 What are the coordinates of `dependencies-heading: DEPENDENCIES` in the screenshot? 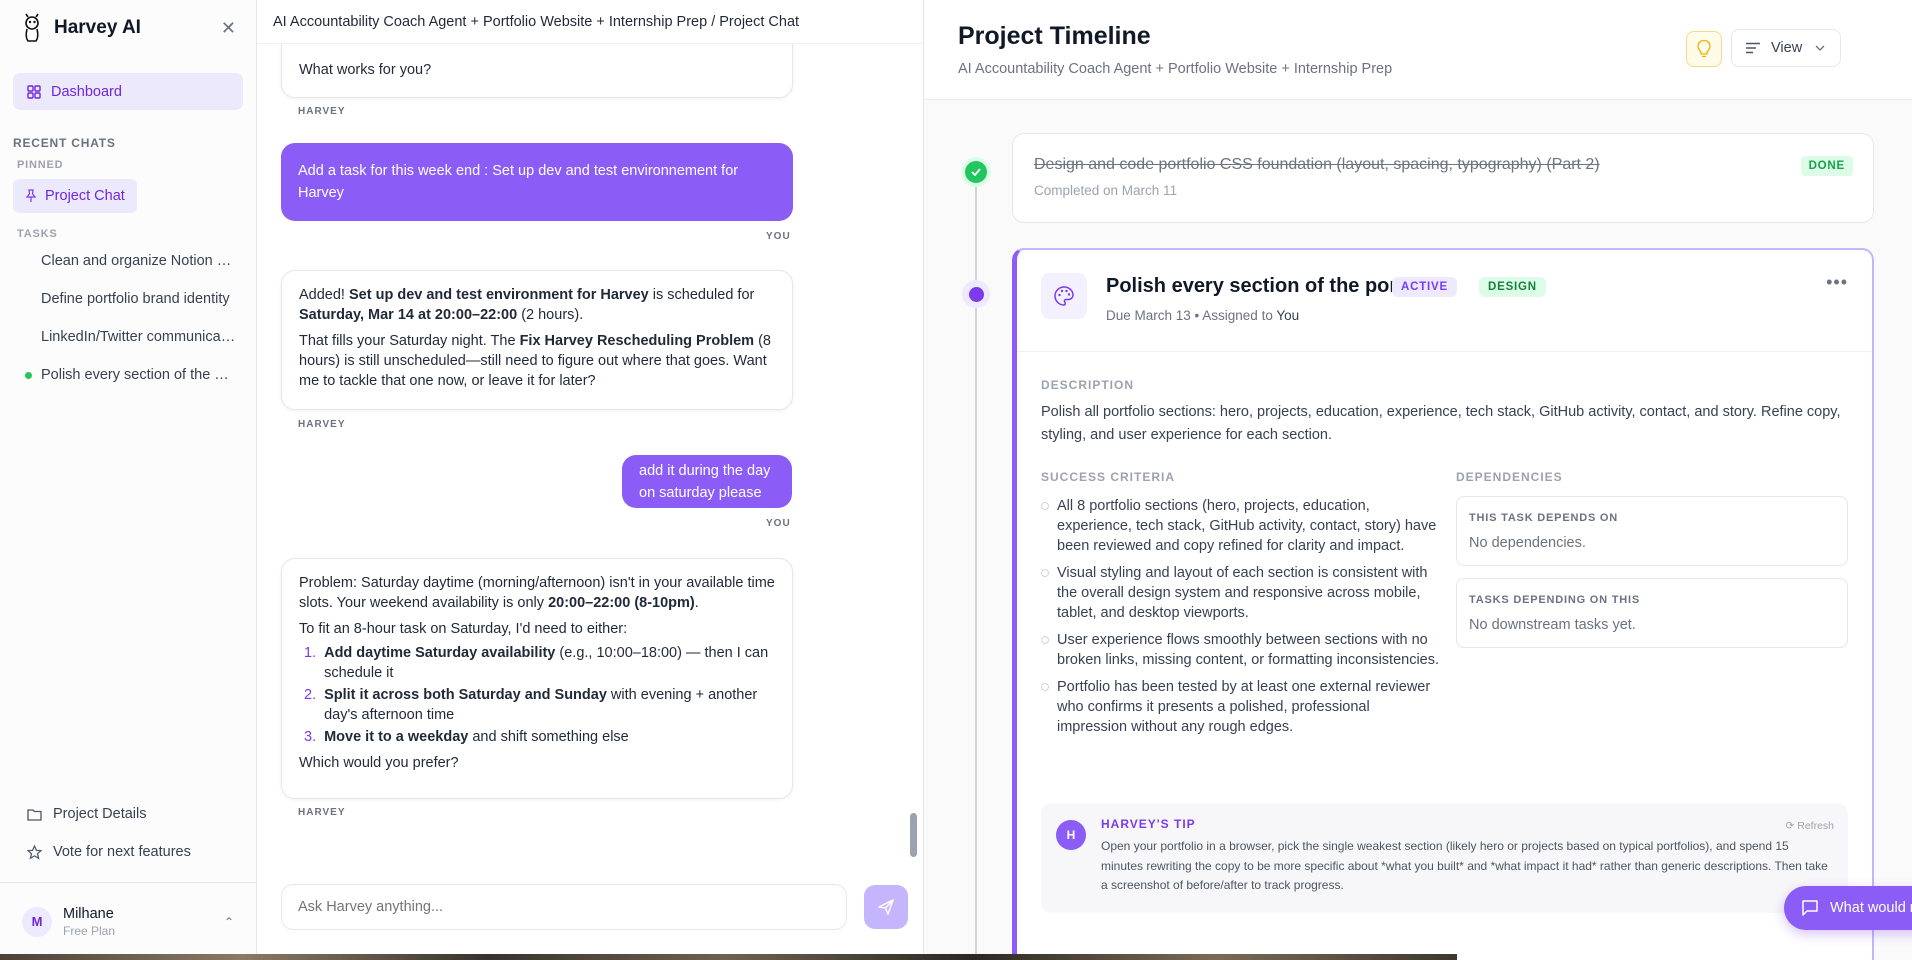 It's located at (1509, 477).